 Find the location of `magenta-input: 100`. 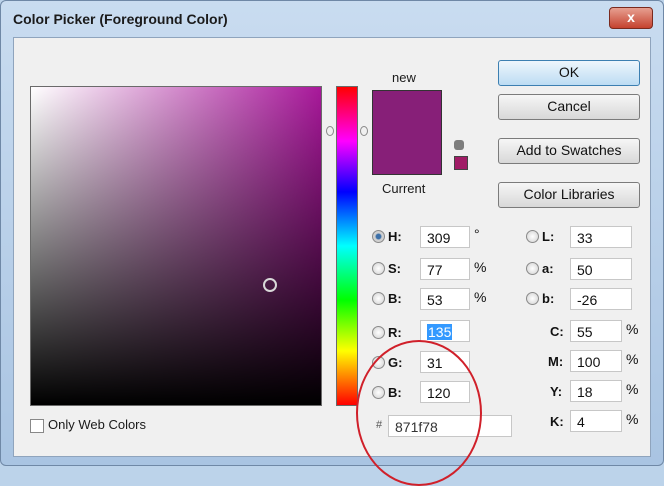

magenta-input: 100 is located at coordinates (596, 361).